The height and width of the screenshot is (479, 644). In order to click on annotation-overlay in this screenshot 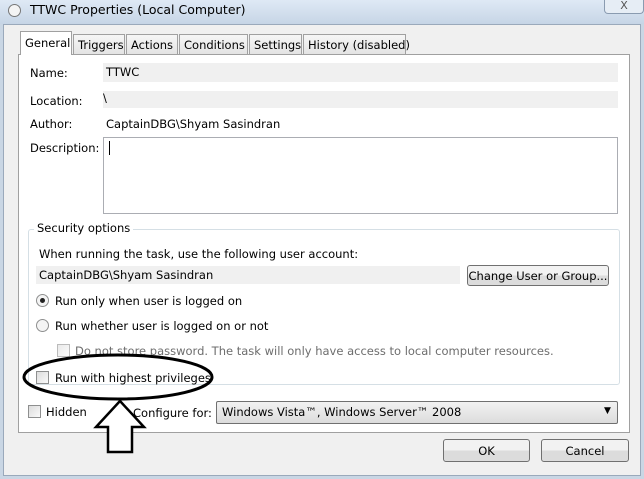, I will do `click(118, 403)`.